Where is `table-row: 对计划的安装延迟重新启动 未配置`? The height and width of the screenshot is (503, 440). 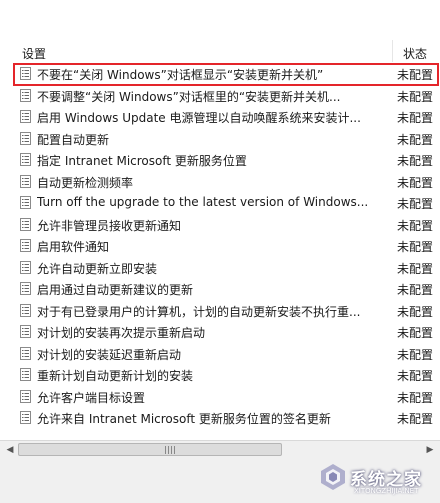 table-row: 对计划的安装延迟重新启动 未配置 is located at coordinates (220, 354).